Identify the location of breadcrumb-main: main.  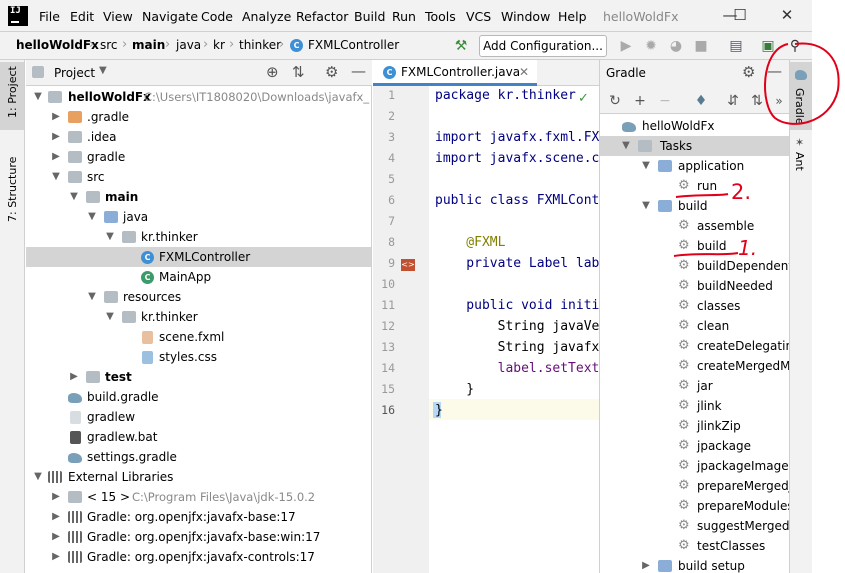
(148, 45).